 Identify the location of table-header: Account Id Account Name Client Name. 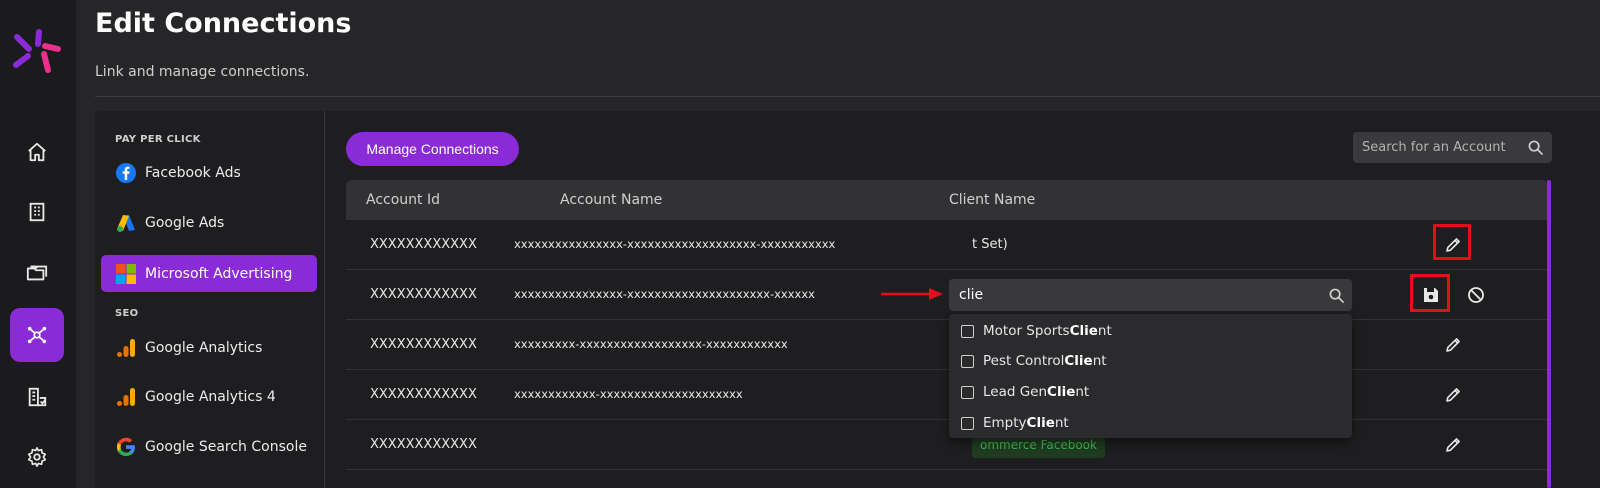
(947, 200).